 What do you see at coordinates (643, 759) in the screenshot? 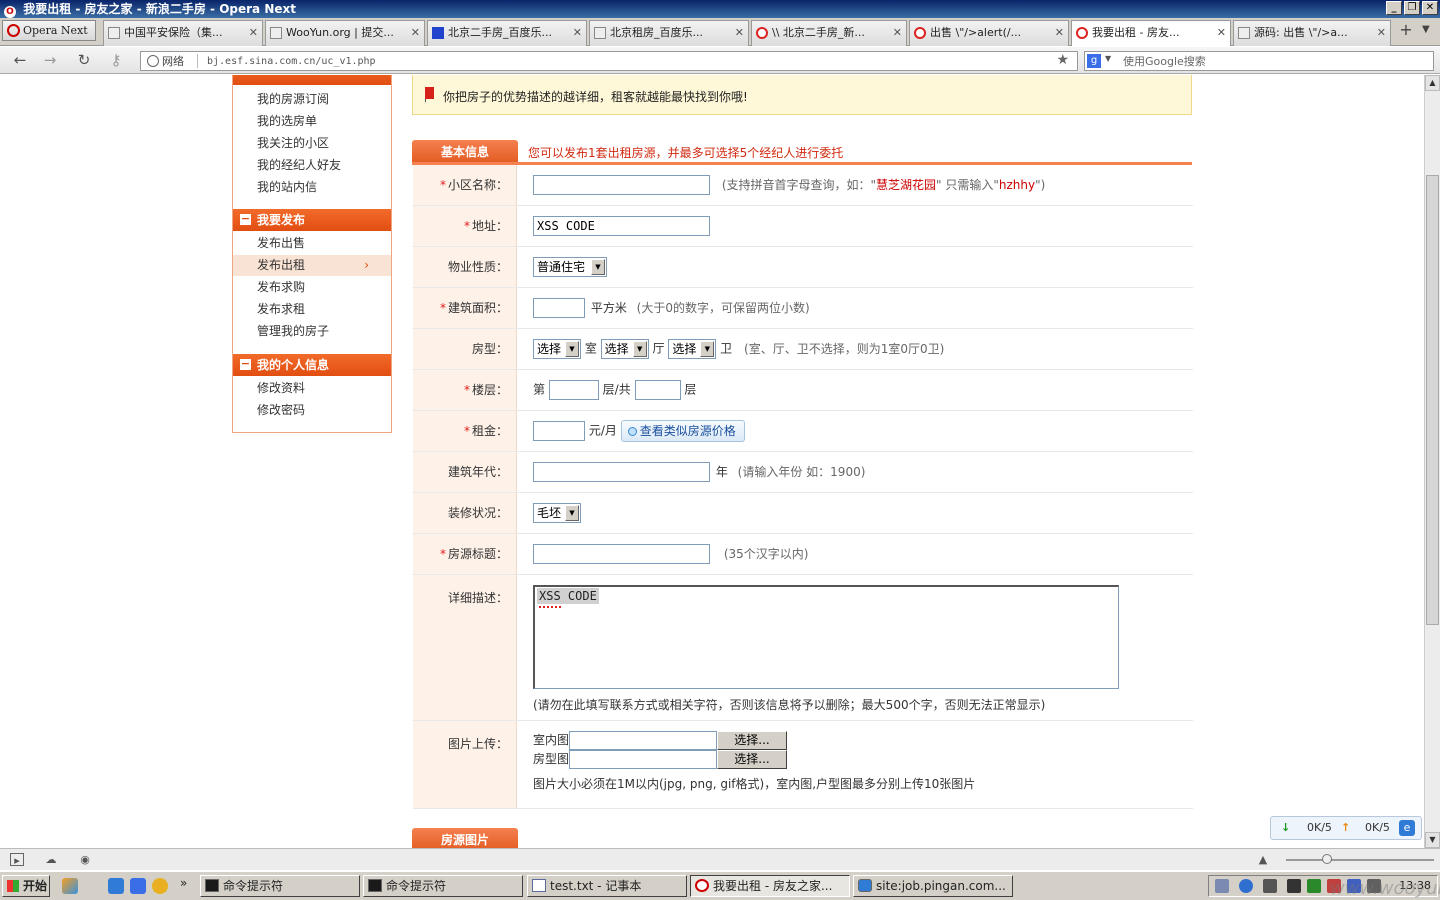
I see `plan-file-field` at bounding box center [643, 759].